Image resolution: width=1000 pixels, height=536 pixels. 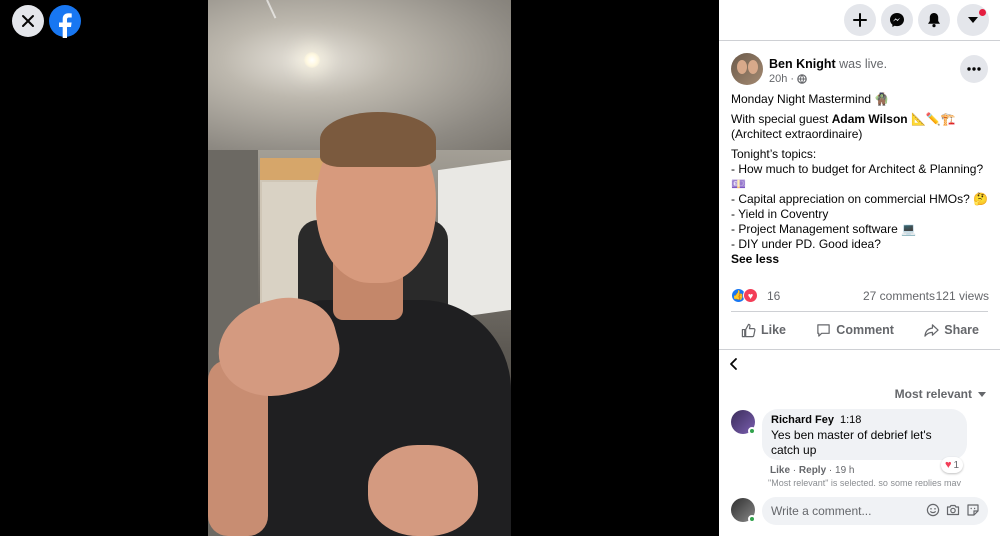 I want to click on close-icon, so click(x=28, y=21).